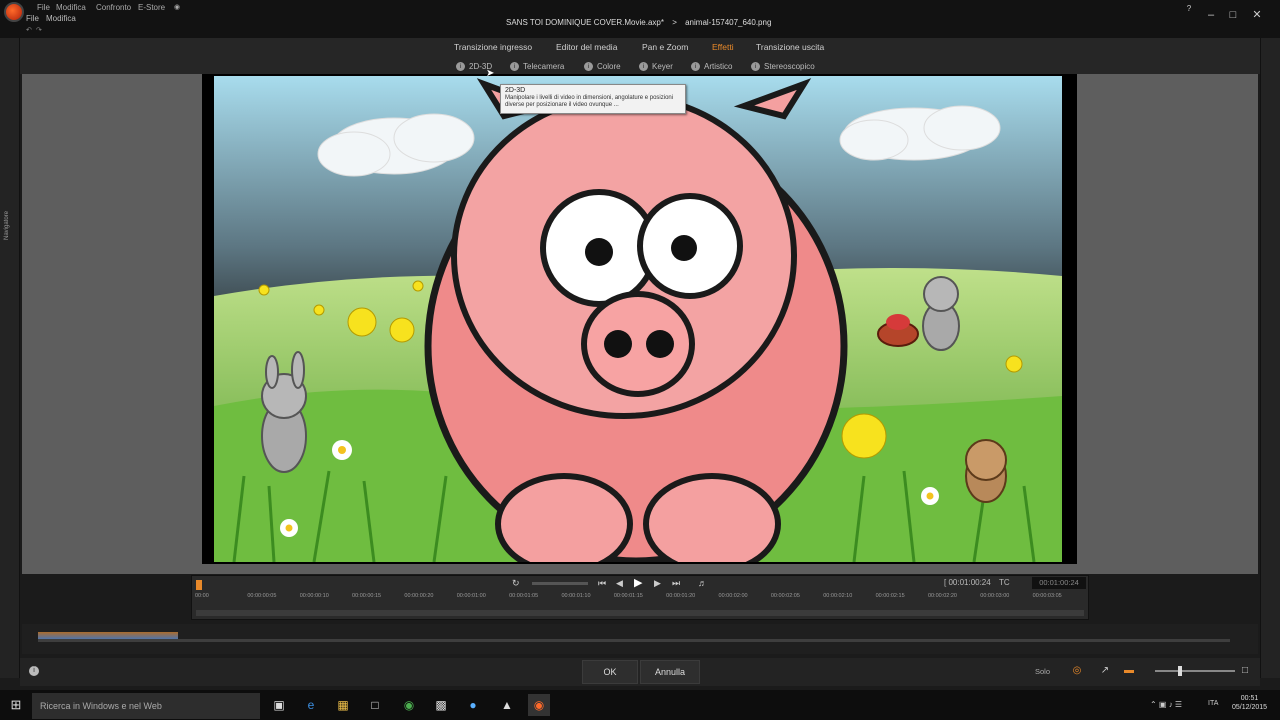  Describe the element at coordinates (1245, 671) in the screenshot. I see `fullscreen-icon: □` at that location.